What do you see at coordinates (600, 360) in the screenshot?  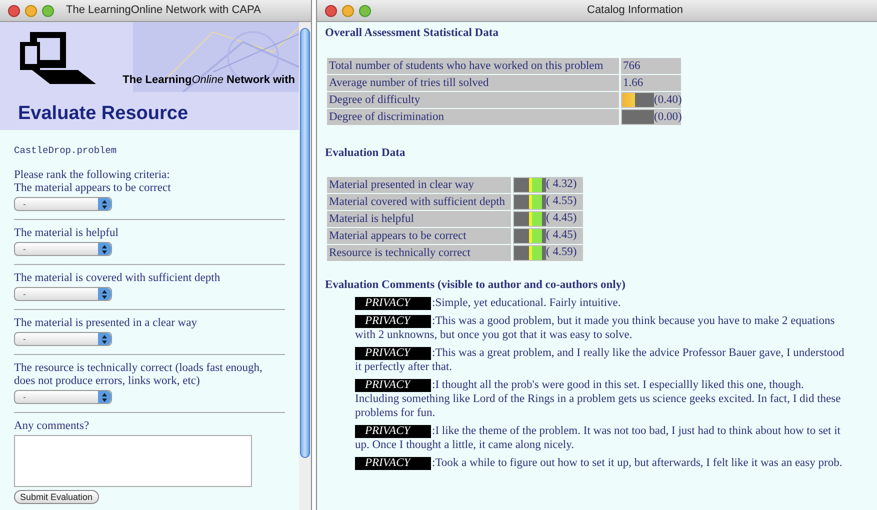 I see `comment-text: PRIVACY :This was a great problem, and I really like the advice Professor Bauer gave, I understood it perfectly after that.` at bounding box center [600, 360].